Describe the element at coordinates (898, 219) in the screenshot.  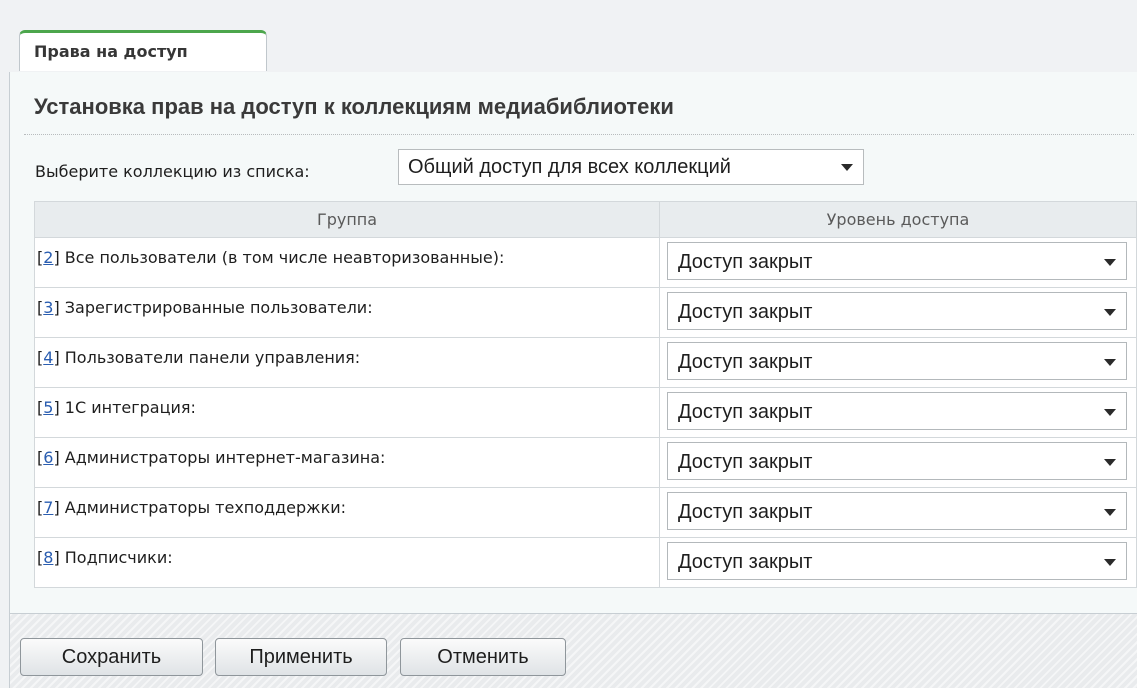
I see `column-header-access-level: Уровень доступа` at that location.